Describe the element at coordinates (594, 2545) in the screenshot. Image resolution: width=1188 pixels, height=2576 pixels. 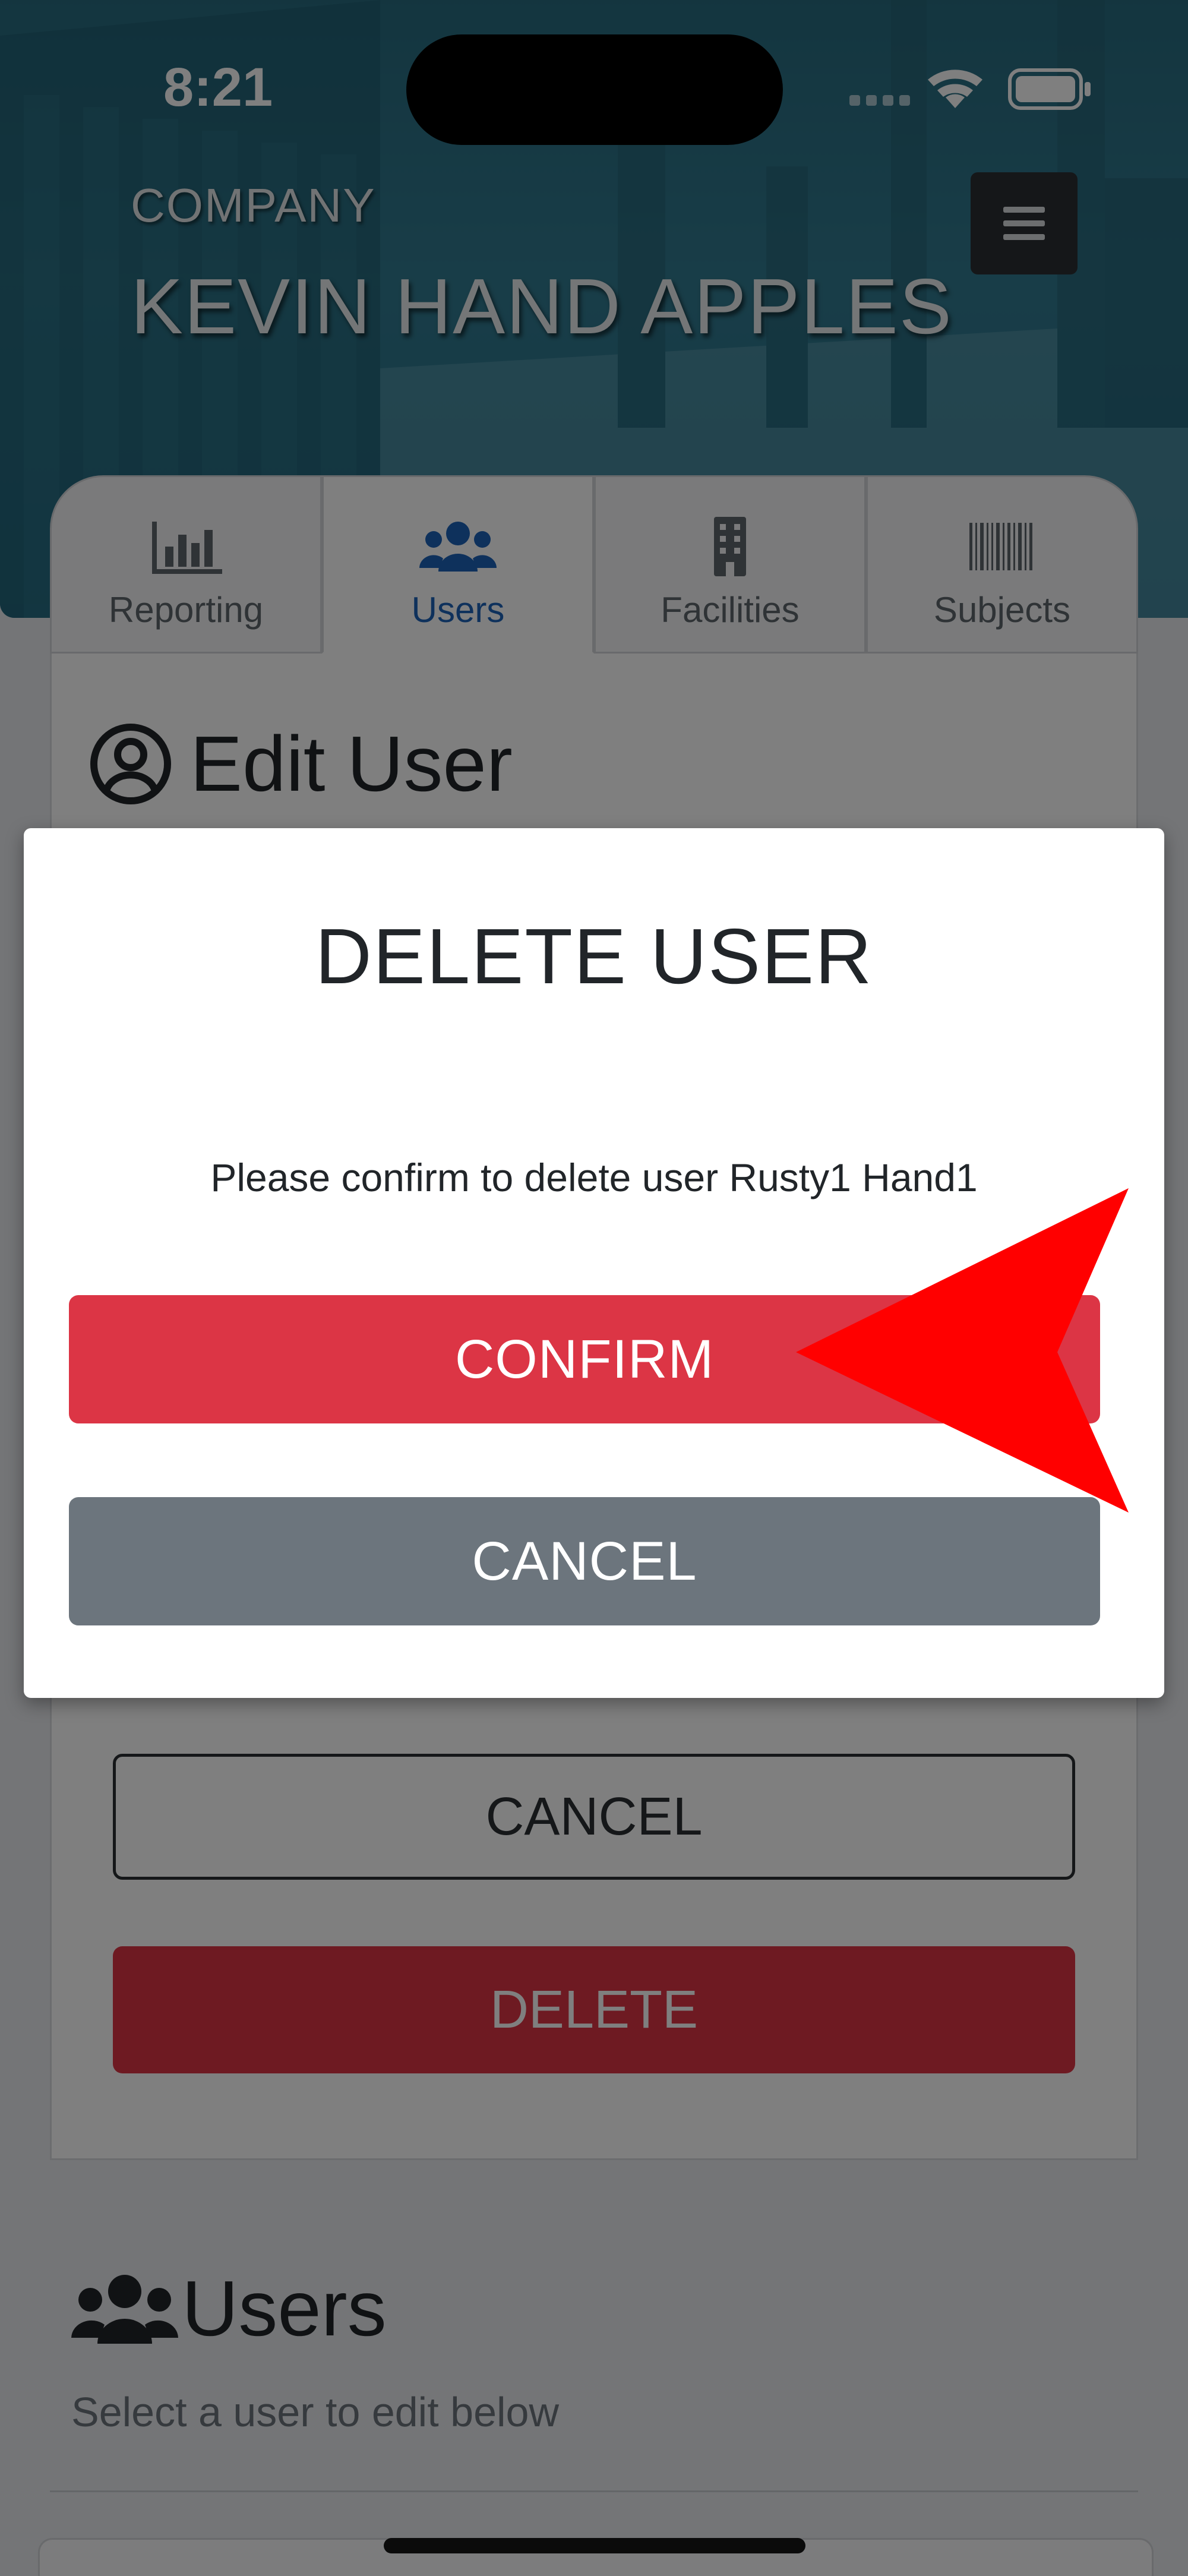
I see `home-indicator` at that location.